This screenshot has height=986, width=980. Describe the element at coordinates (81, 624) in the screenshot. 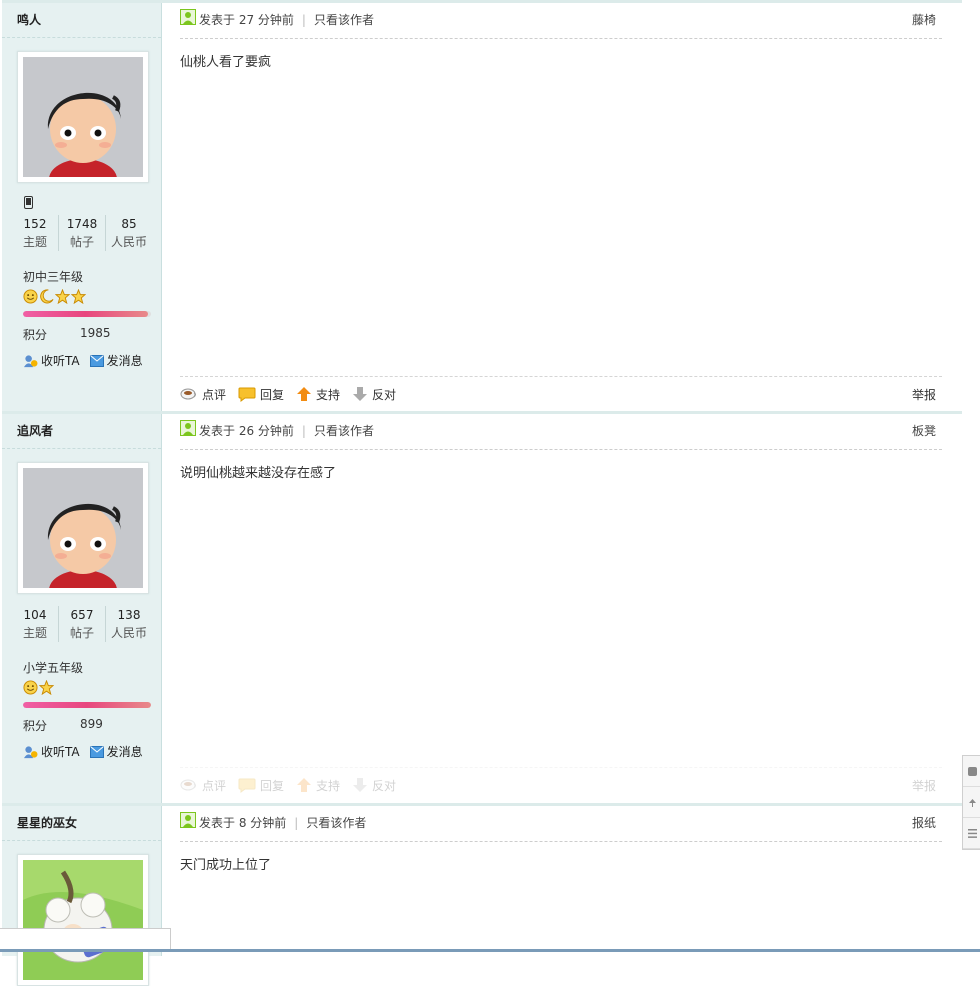

I see `stat-posts: 657 帖子` at that location.